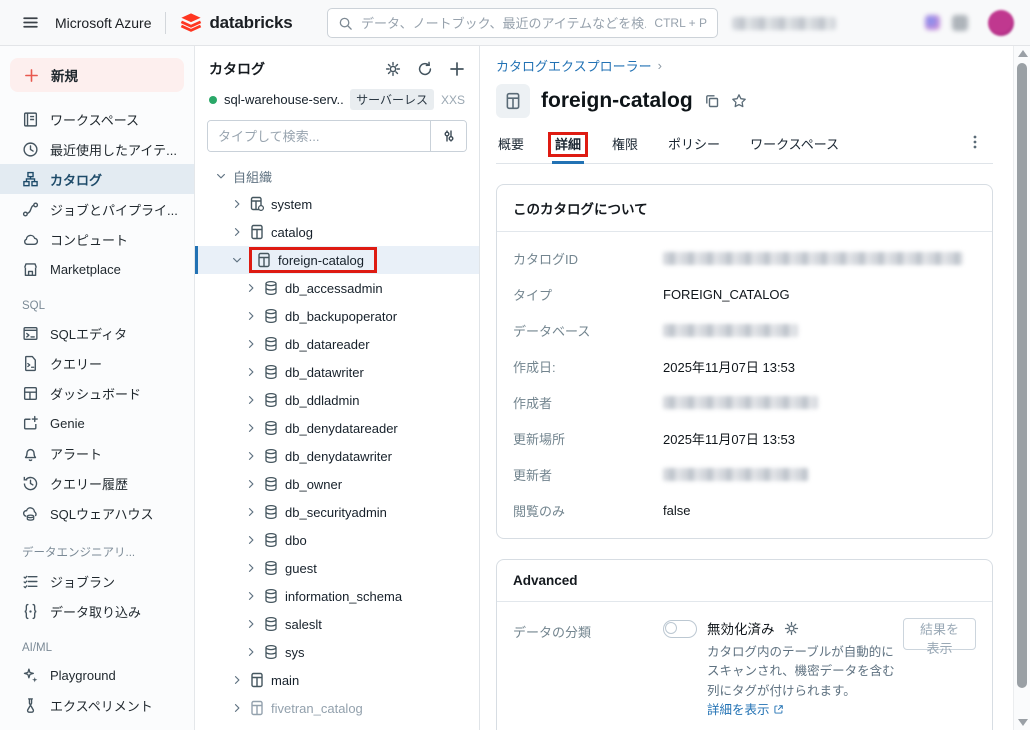 This screenshot has width=1030, height=730. I want to click on warehouse-selector: sql-warehouse-serv... サーバーレス XXS, so click(337, 99).